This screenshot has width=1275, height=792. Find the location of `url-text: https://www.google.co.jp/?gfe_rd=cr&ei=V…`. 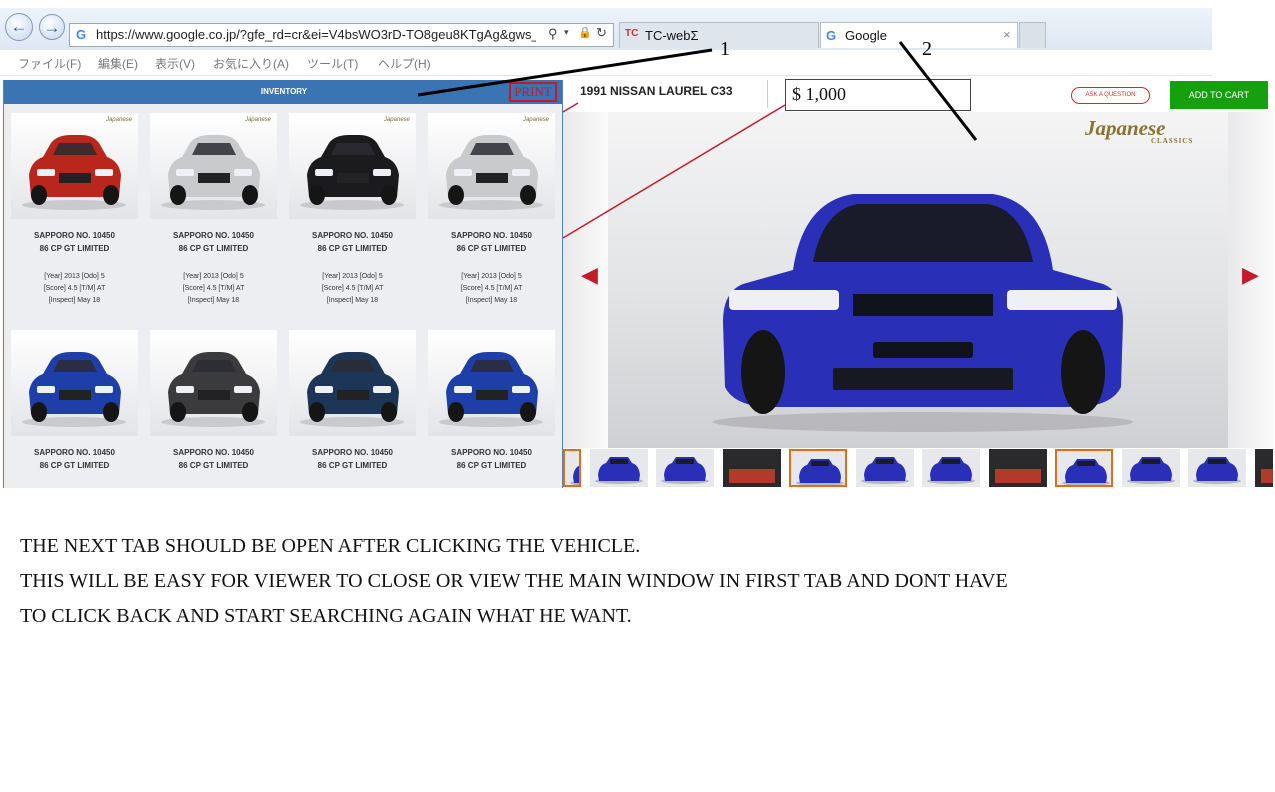

url-text: https://www.google.co.jp/?gfe_rd=cr&ei=V… is located at coordinates (316, 34).